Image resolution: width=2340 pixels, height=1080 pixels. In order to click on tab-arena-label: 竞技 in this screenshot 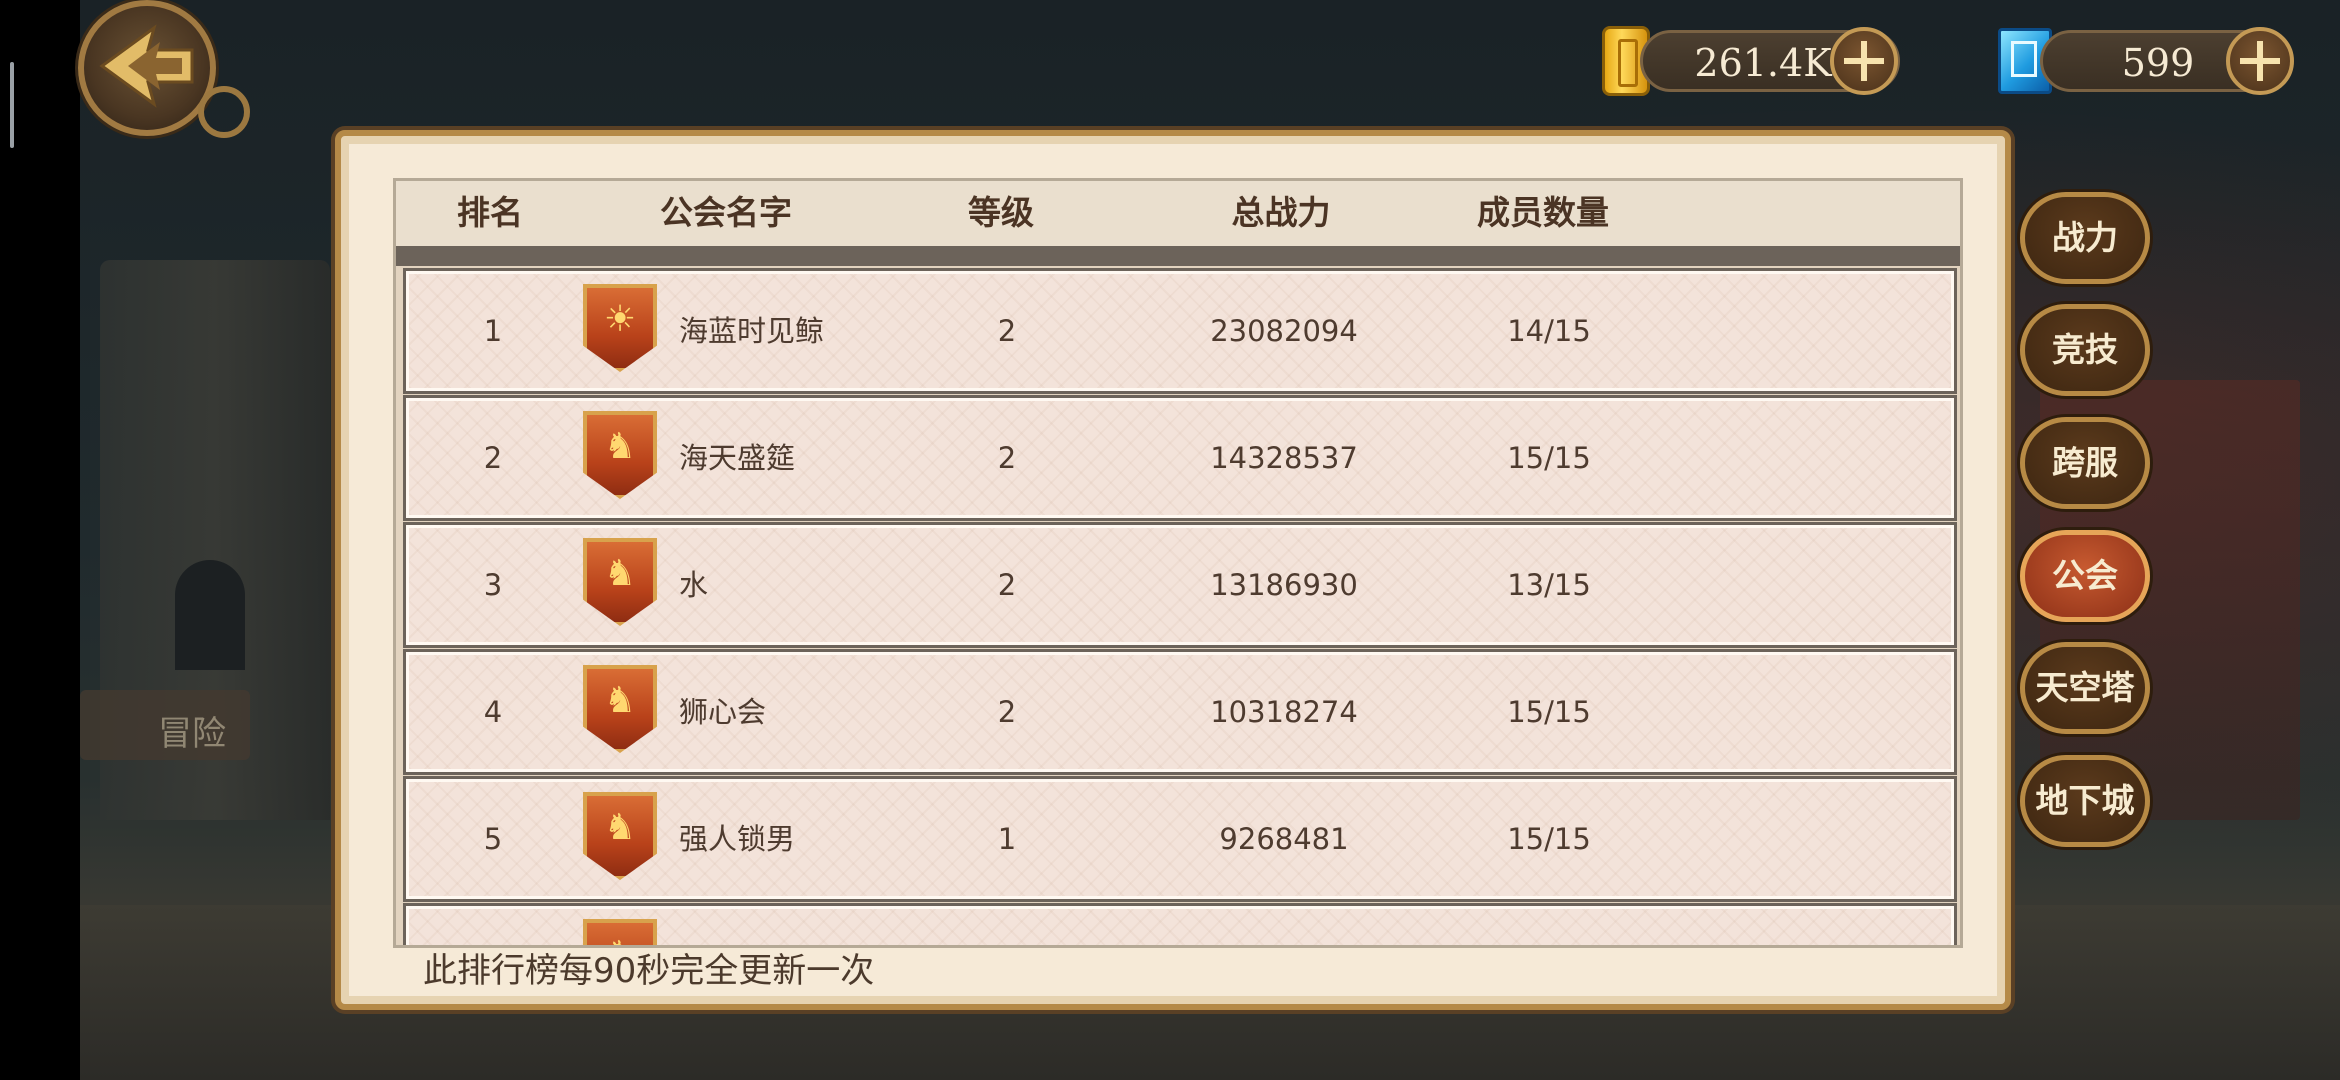, I will do `click(2085, 349)`.